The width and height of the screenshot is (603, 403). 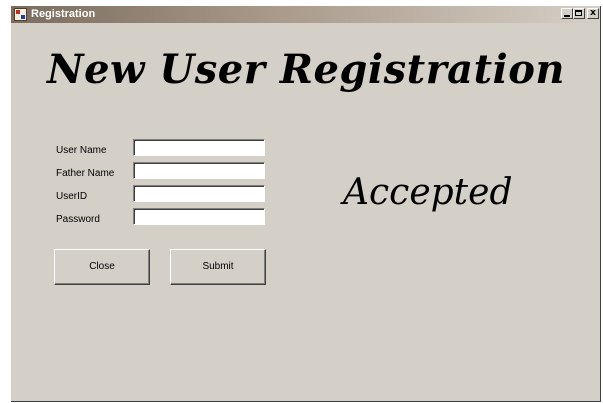 What do you see at coordinates (78, 219) in the screenshot?
I see `password-label: Password` at bounding box center [78, 219].